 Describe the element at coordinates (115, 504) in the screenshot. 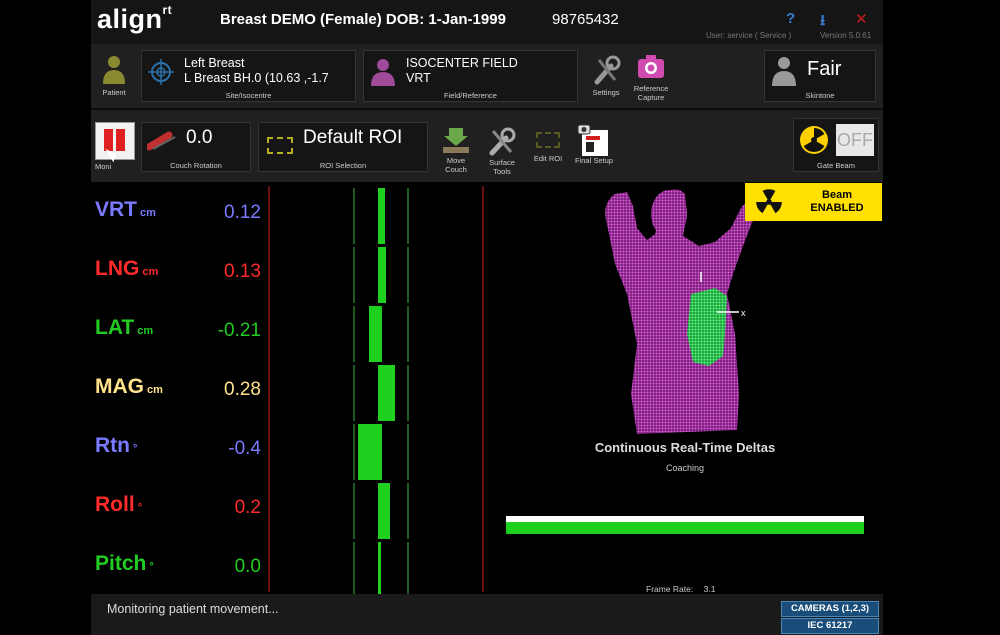

I see `metric-name: Roll` at that location.